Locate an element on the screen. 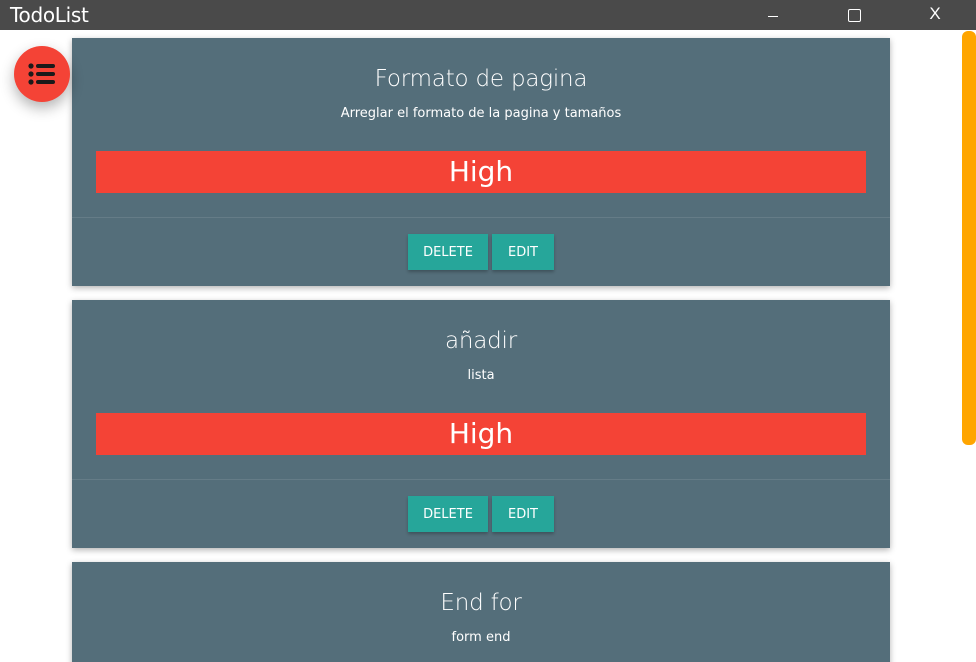 This screenshot has width=976, height=662. window-title: TodoList is located at coordinates (49, 15).